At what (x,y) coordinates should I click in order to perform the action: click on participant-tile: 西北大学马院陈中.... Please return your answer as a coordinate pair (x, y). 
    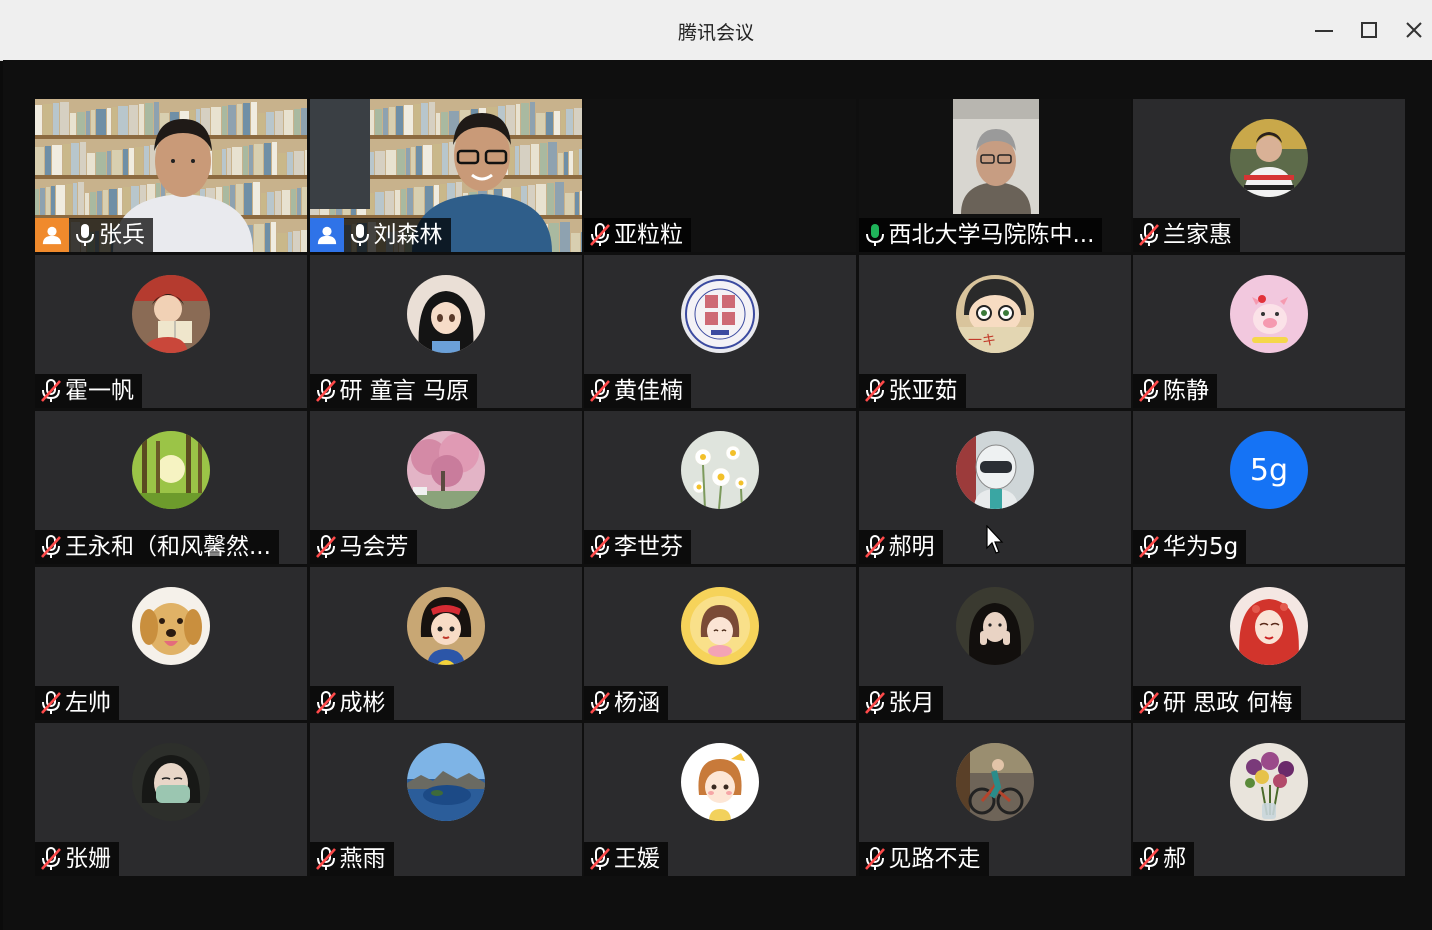
    Looking at the image, I should click on (994, 175).